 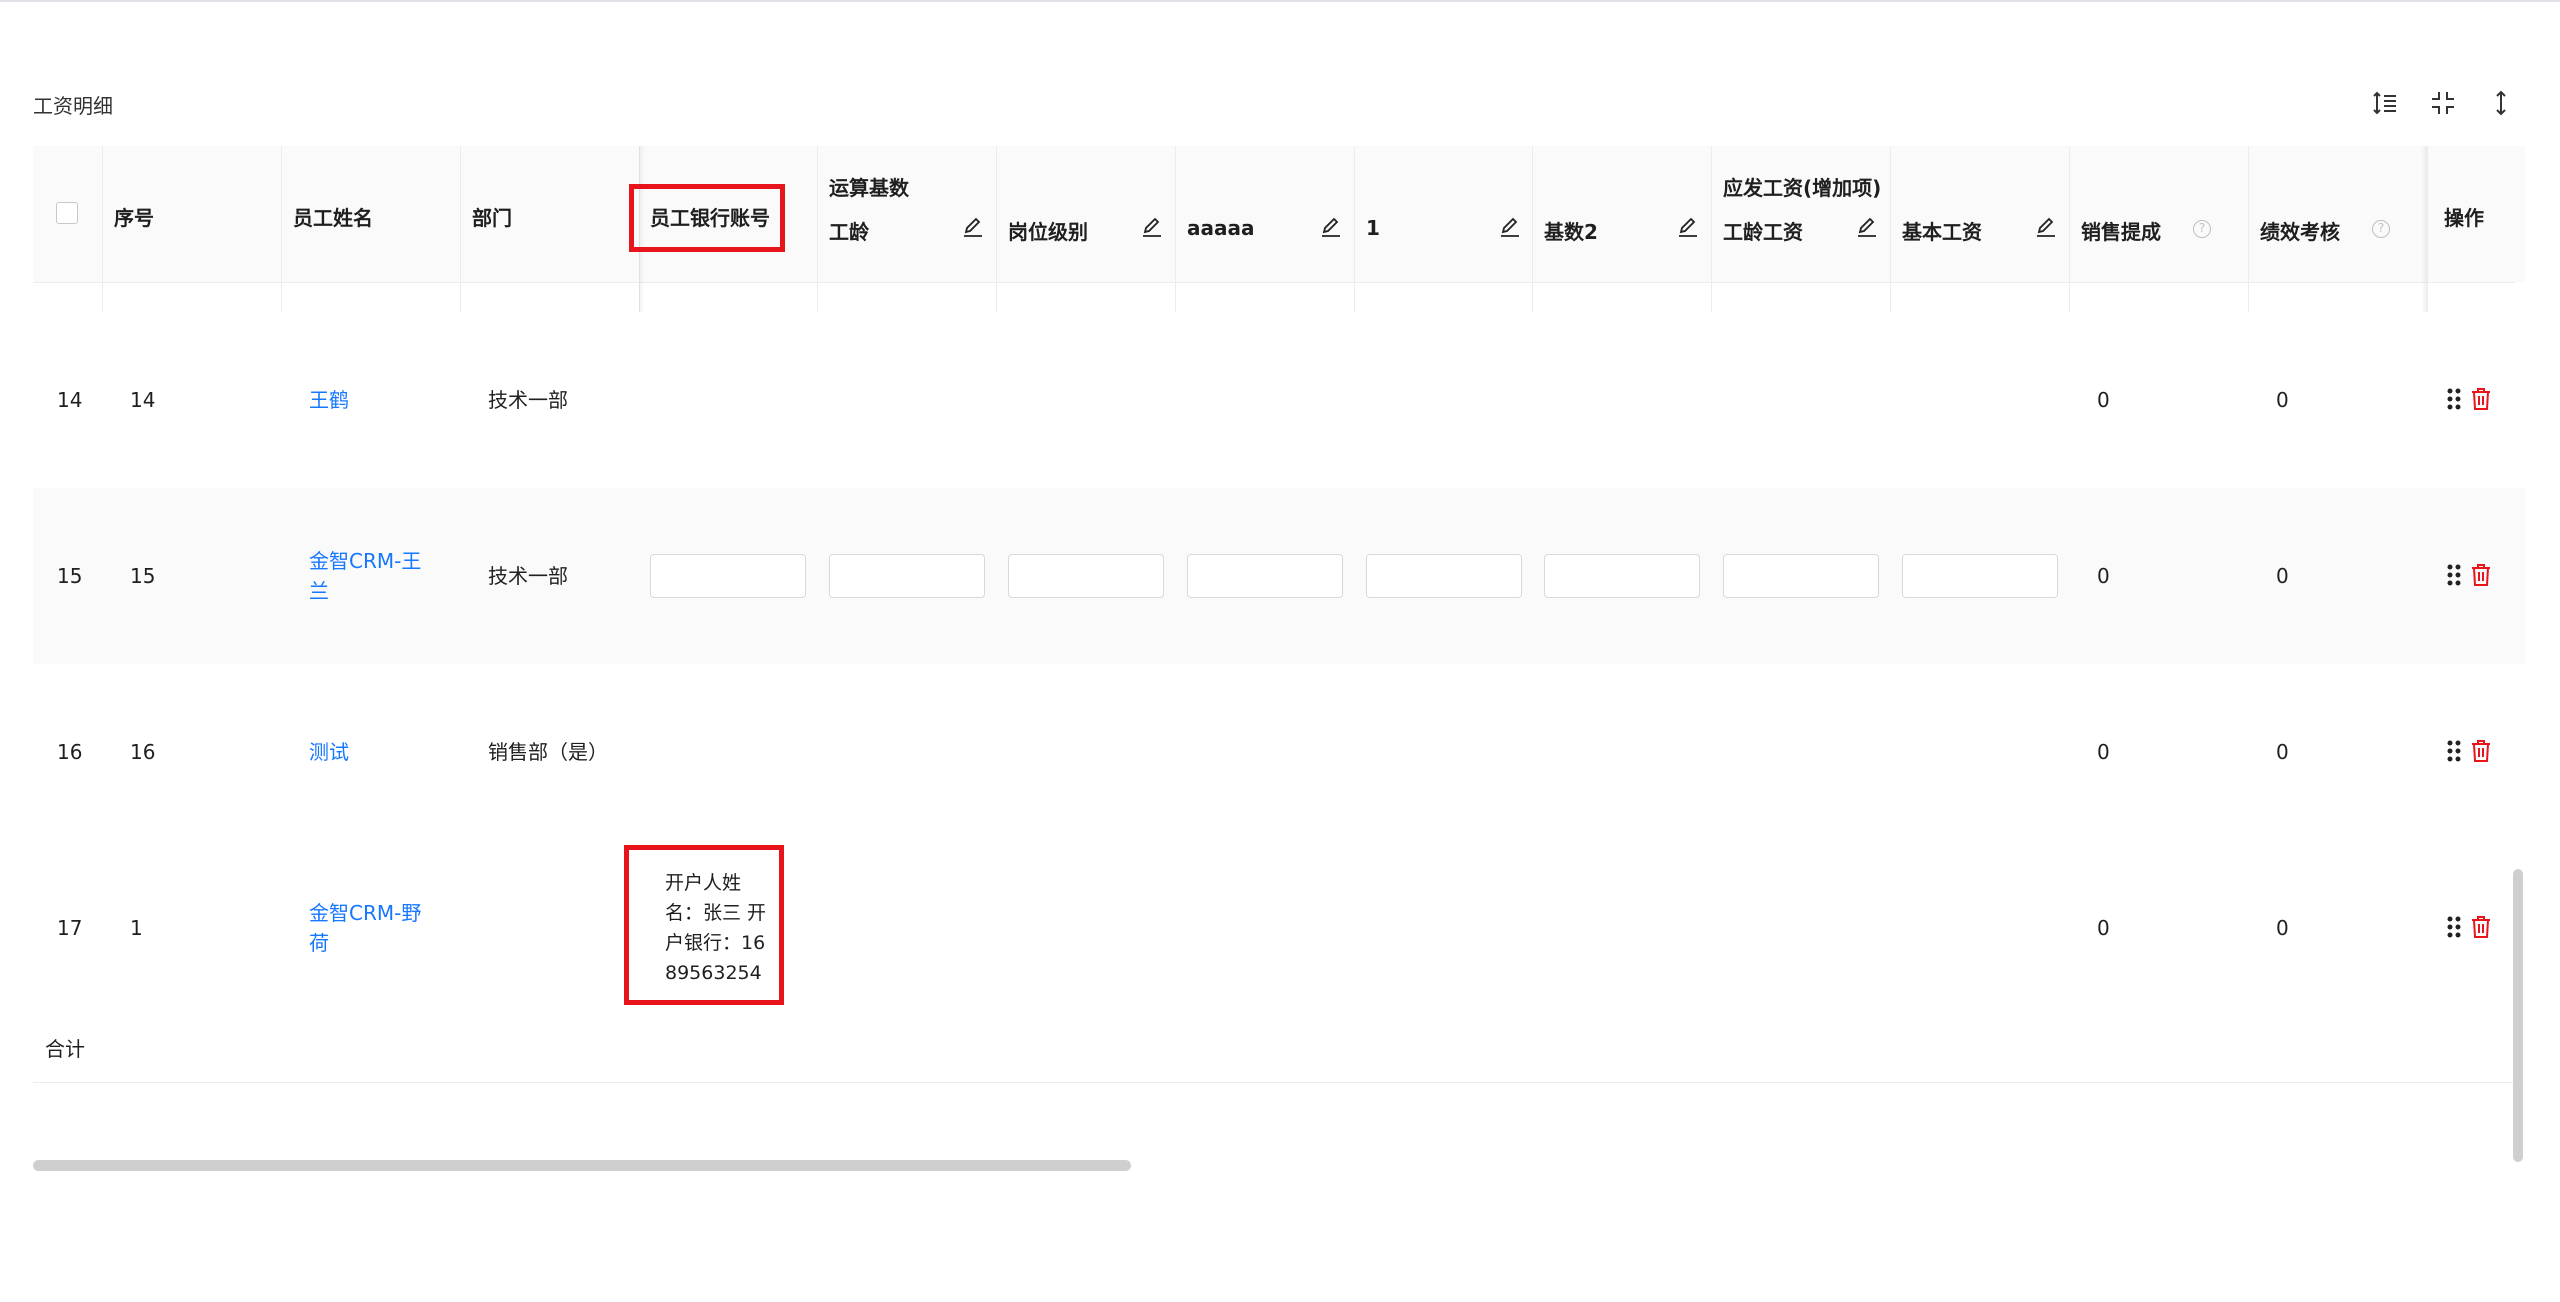 What do you see at coordinates (2464, 218) in the screenshot?
I see `header-ops: 操作` at bounding box center [2464, 218].